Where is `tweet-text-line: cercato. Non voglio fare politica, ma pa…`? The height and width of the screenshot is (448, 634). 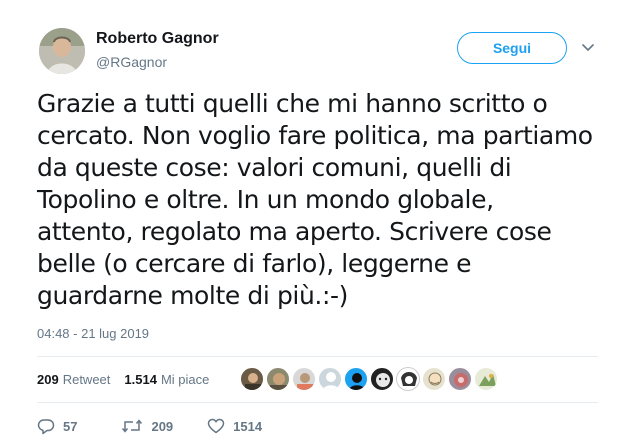 tweet-text-line: cercato. Non voglio fare politica, ma pa… is located at coordinates (315, 135).